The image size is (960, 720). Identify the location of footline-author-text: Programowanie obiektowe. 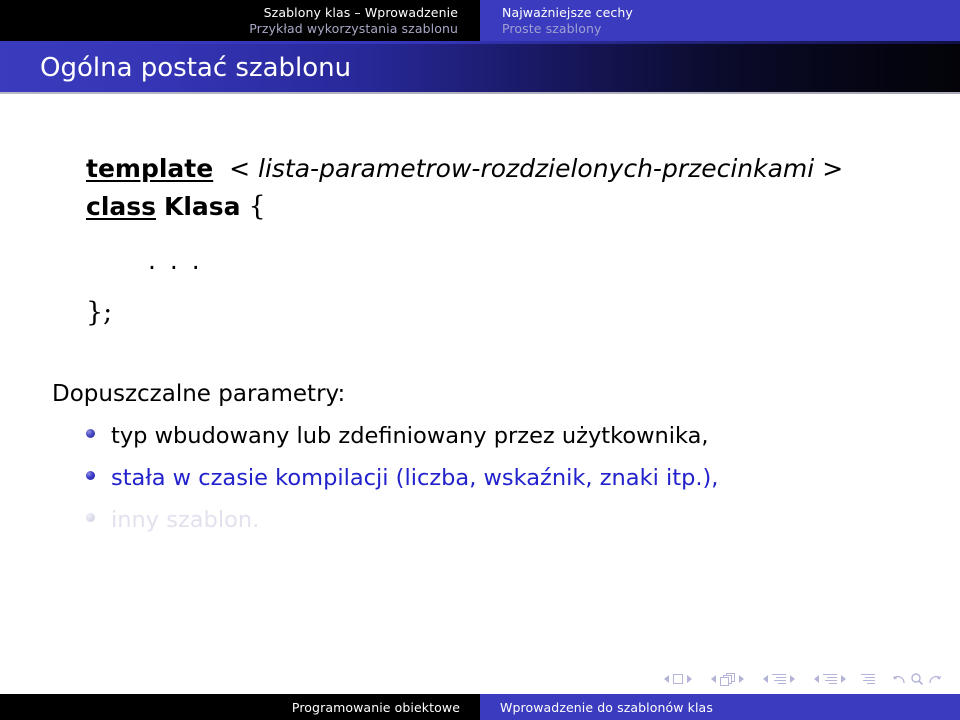
(375, 707).